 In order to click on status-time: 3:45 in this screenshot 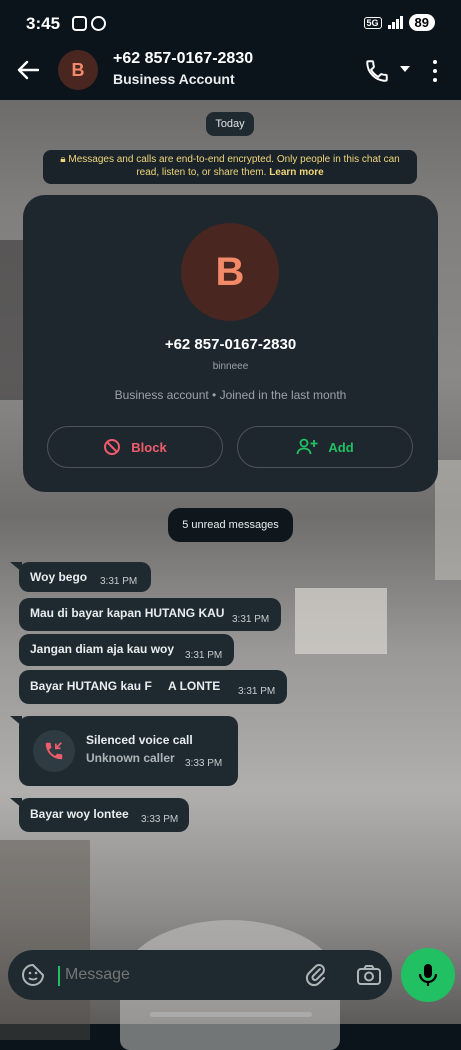, I will do `click(43, 23)`.